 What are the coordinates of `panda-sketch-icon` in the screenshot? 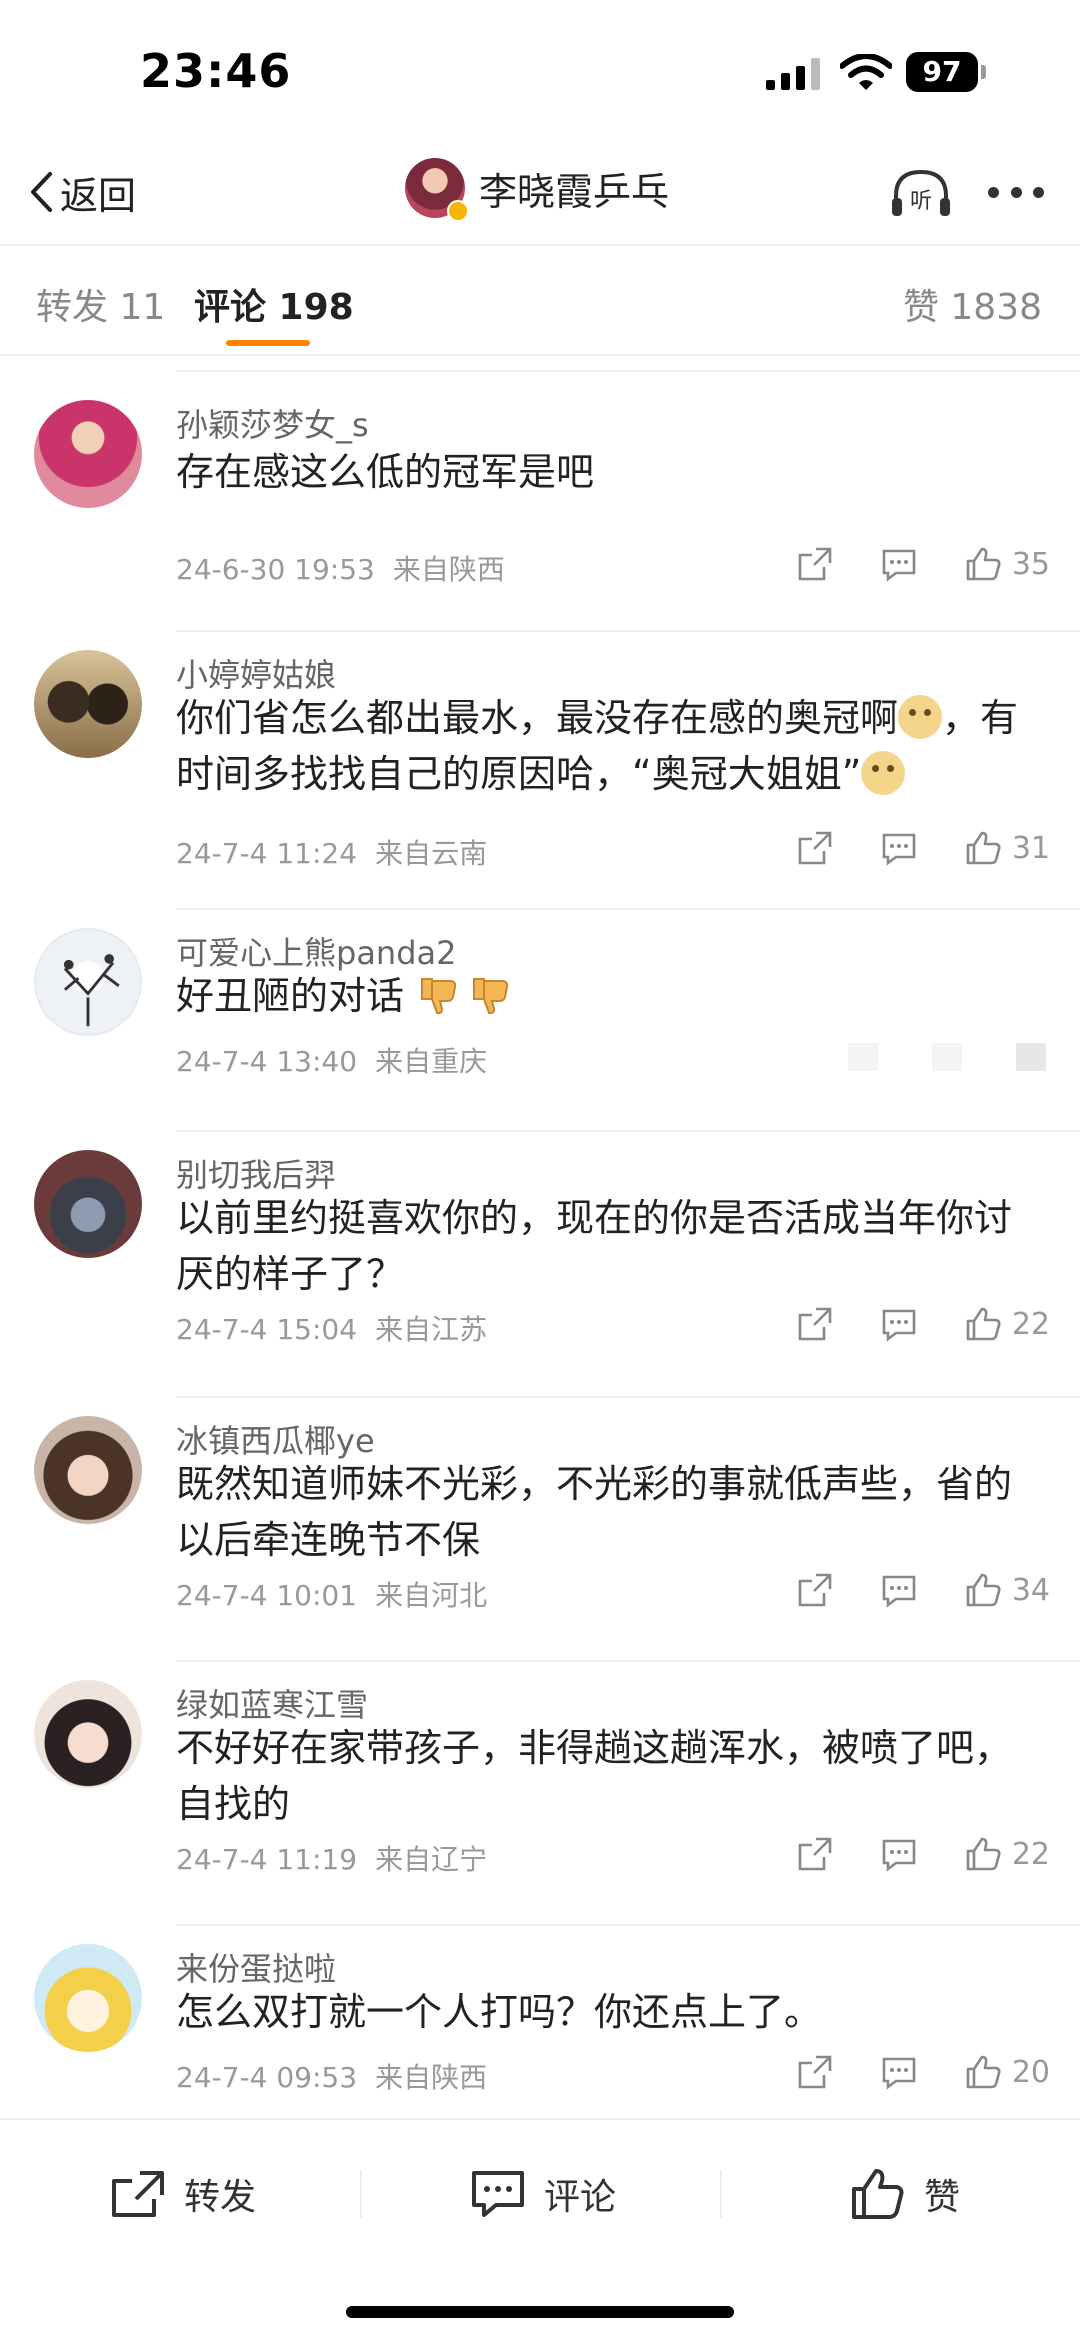 It's located at (91, 990).